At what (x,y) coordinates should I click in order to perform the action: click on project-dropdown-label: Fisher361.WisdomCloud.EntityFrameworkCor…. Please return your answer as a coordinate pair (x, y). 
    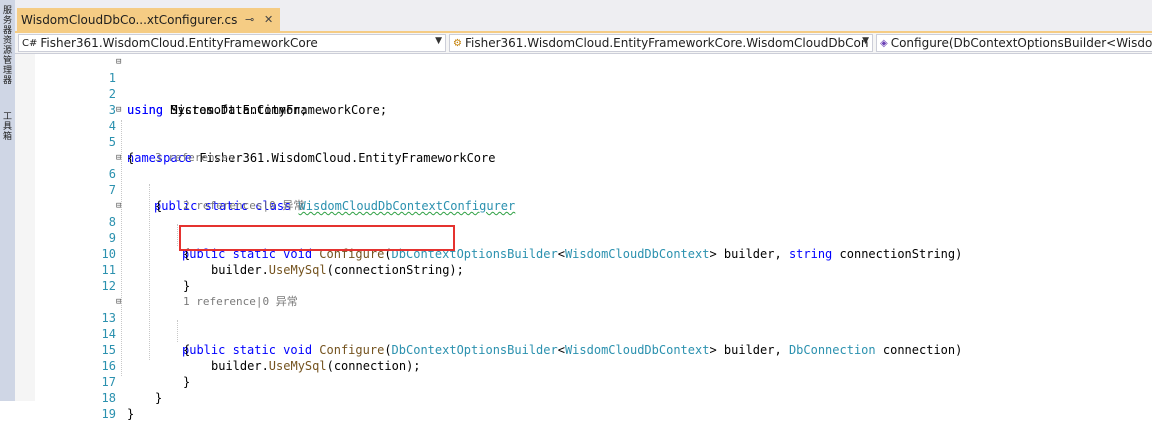
    Looking at the image, I should click on (179, 43).